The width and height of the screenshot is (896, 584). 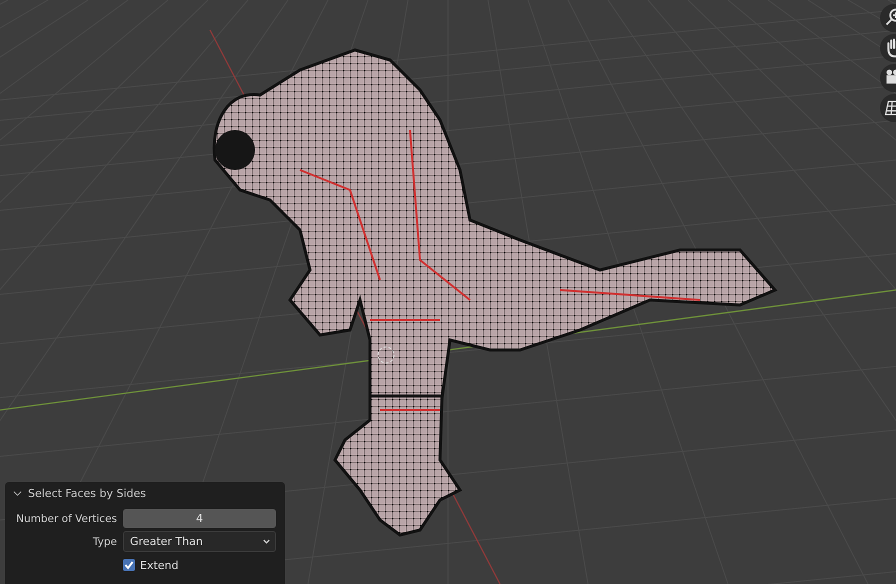 What do you see at coordinates (104, 542) in the screenshot?
I see `field-label: Type` at bounding box center [104, 542].